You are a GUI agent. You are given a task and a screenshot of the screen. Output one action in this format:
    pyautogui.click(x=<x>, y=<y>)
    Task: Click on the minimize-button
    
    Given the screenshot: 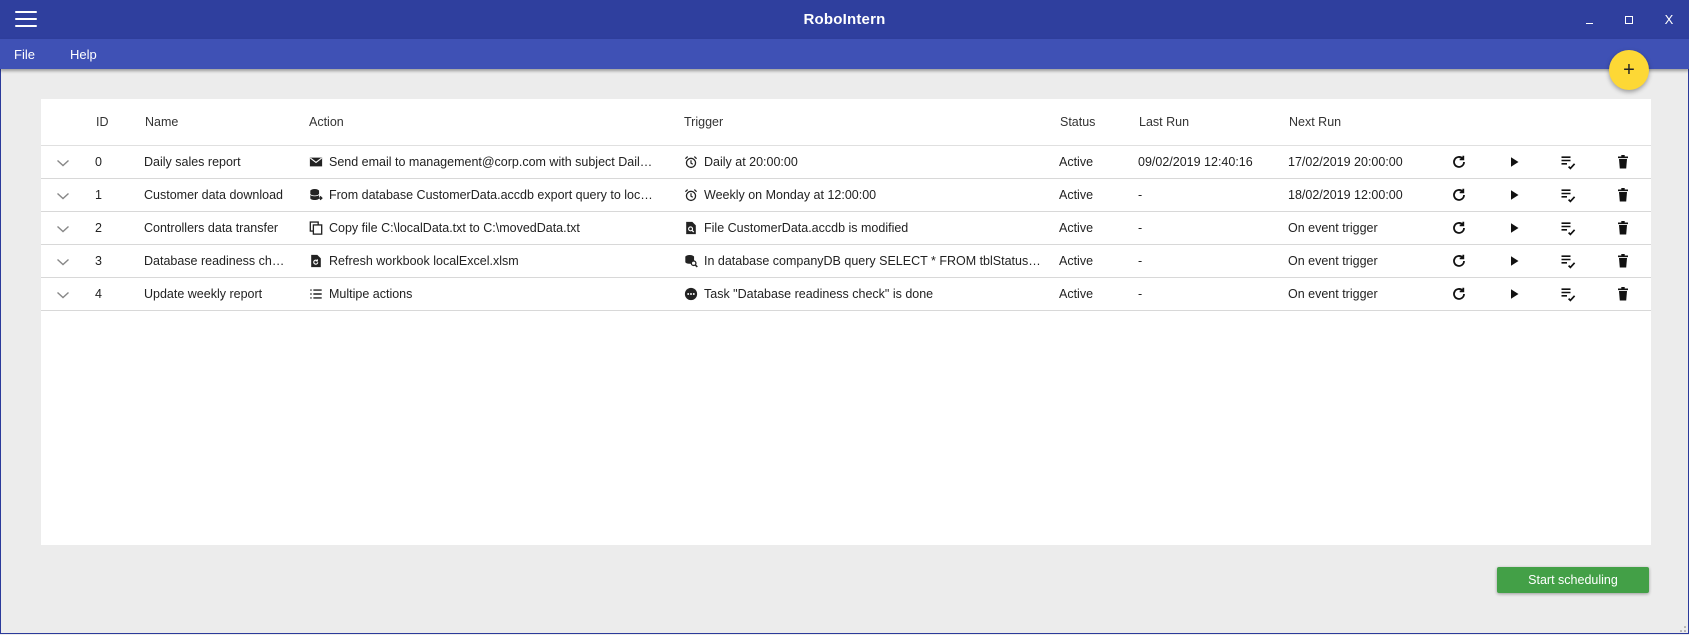 What is the action you would take?
    pyautogui.click(x=1589, y=19)
    